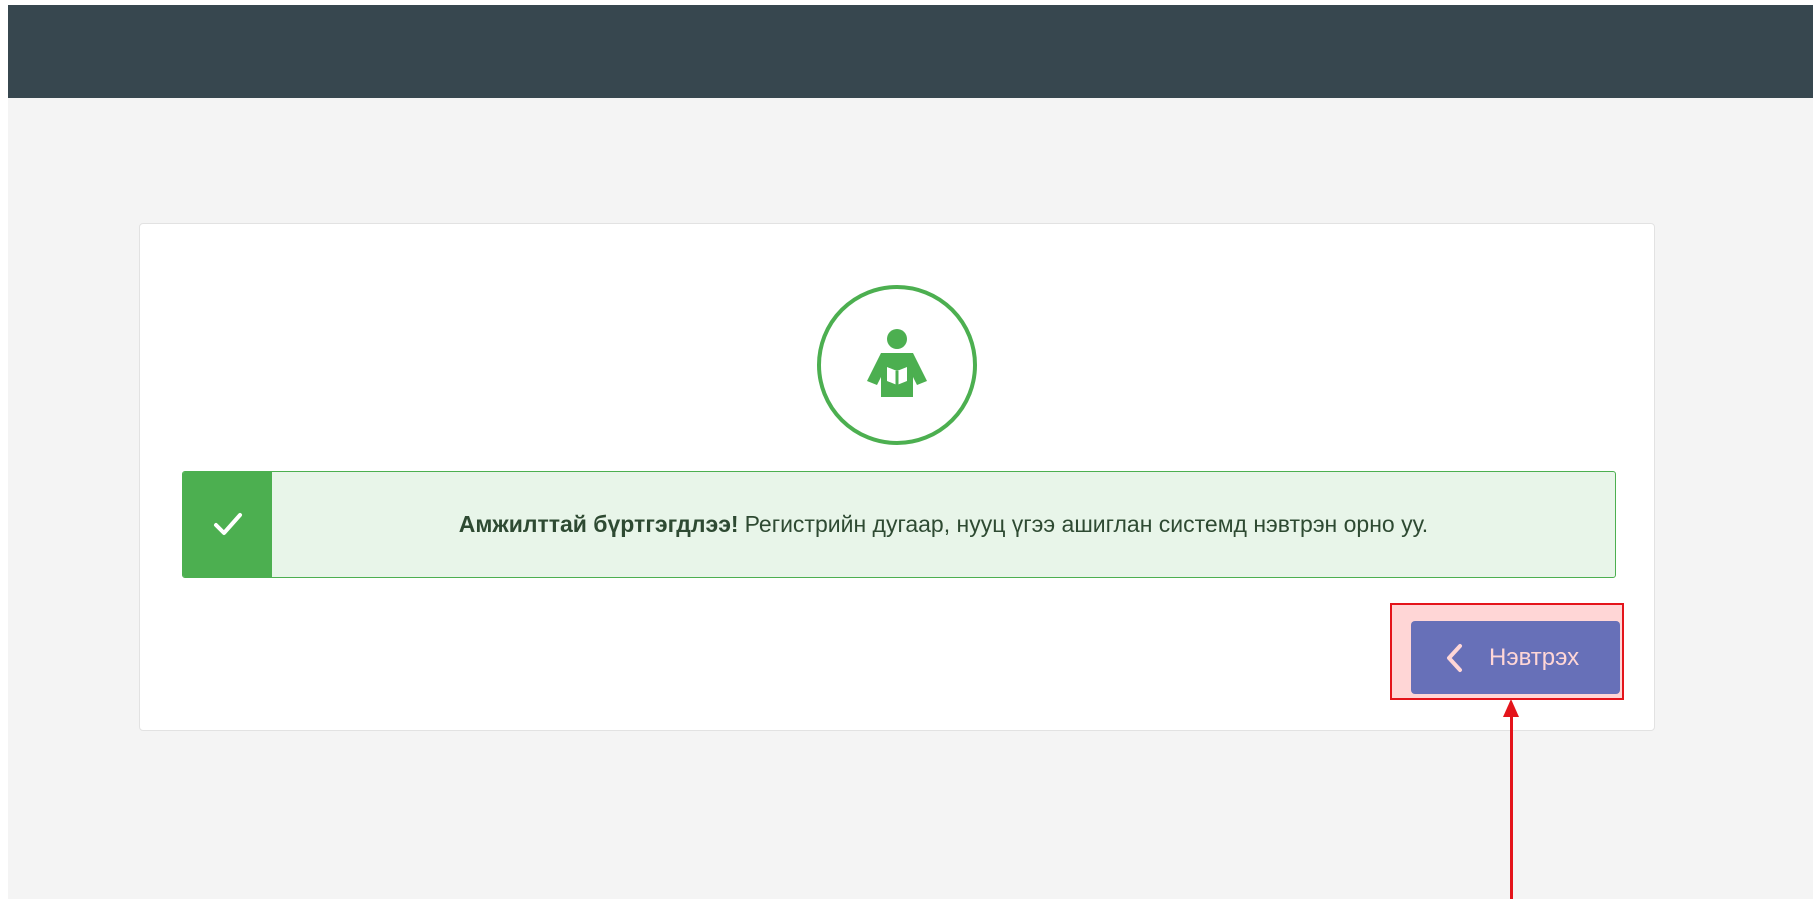 This screenshot has width=1813, height=899. I want to click on alert-bold-text: Амжилттай бүртгэгдлээ!, so click(598, 524).